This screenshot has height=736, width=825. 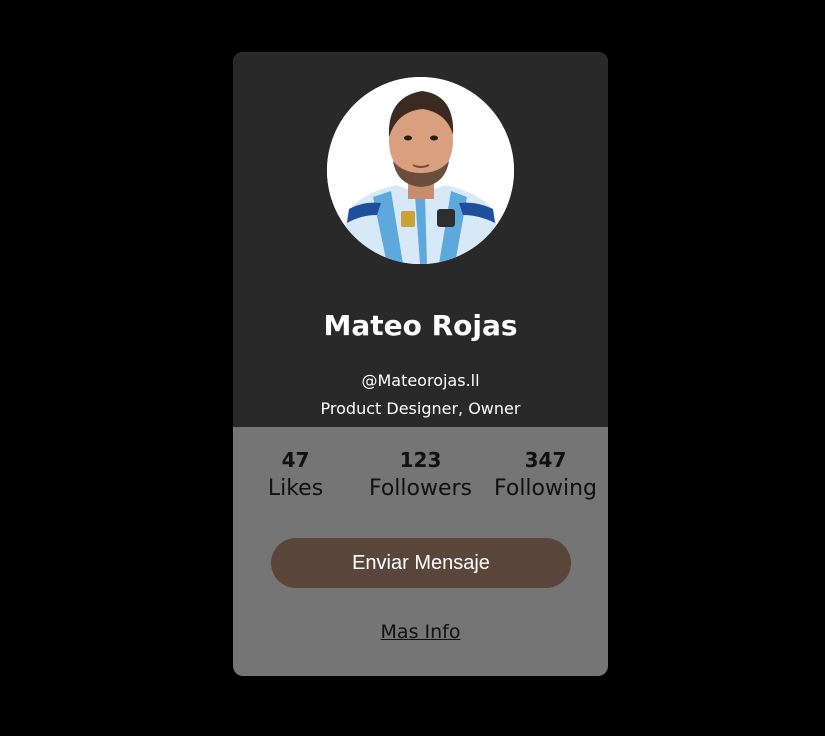 What do you see at coordinates (420, 460) in the screenshot?
I see `stat-value: 123` at bounding box center [420, 460].